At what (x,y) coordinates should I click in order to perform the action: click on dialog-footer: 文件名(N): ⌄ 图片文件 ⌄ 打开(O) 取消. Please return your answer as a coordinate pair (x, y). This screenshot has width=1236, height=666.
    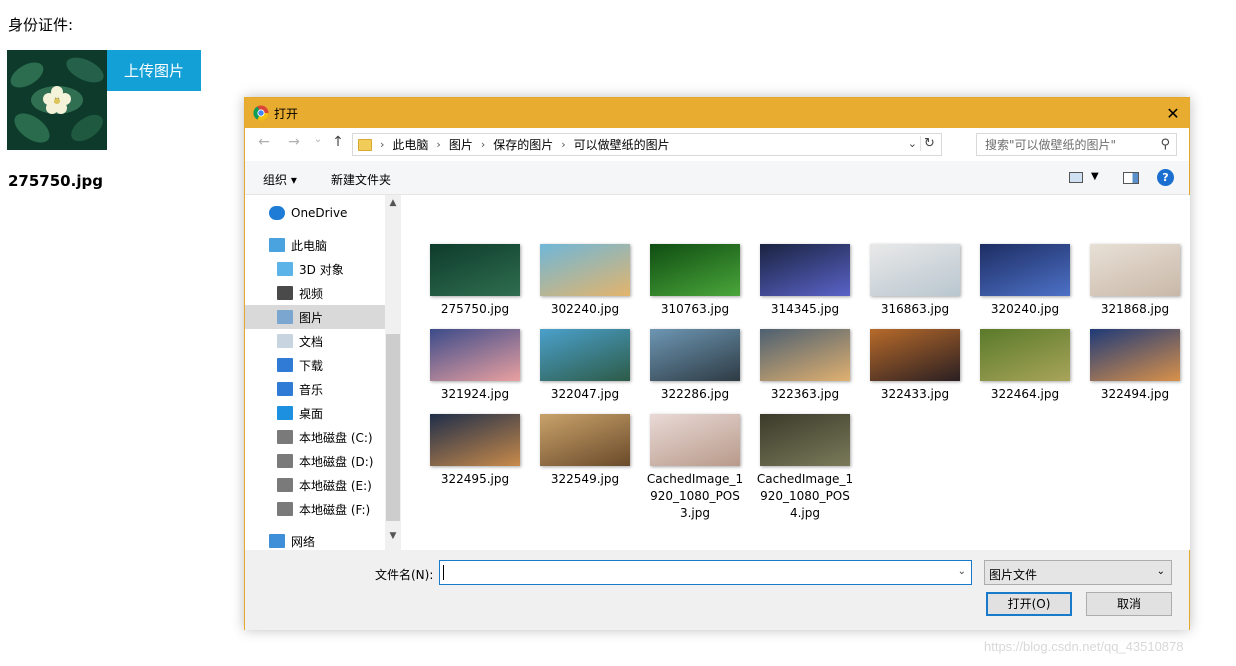
    Looking at the image, I should click on (717, 590).